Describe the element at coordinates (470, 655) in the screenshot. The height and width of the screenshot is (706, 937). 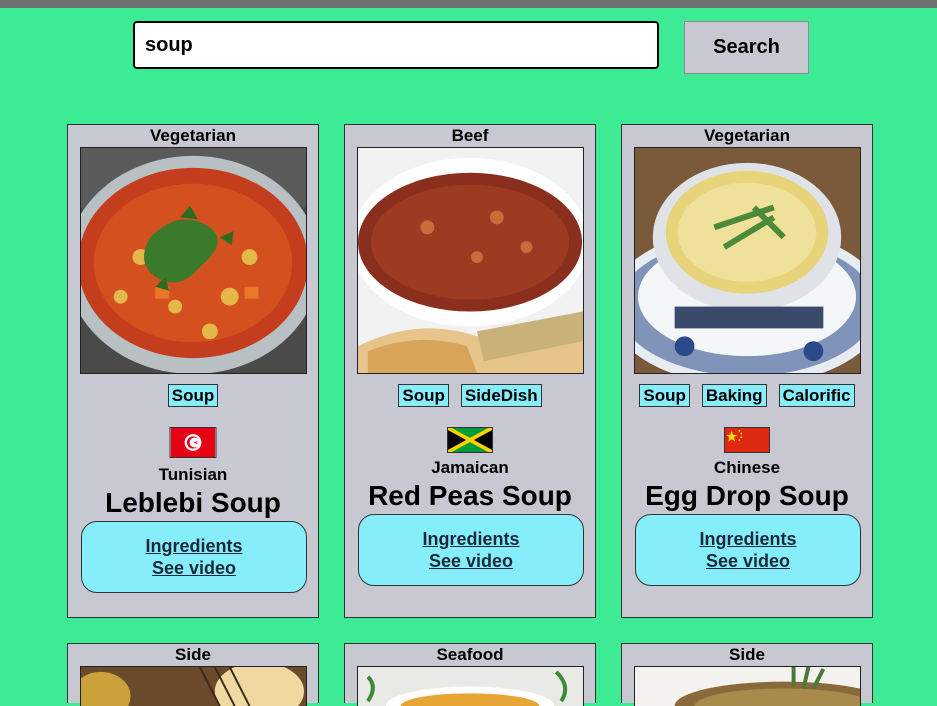
I see `meal-category: Seafood` at that location.